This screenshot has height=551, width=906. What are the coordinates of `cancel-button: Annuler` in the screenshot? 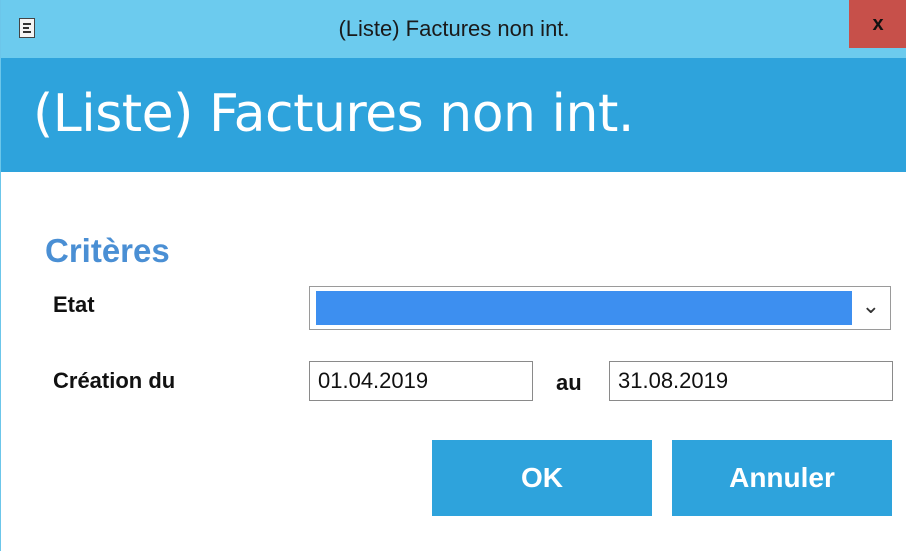 It's located at (782, 478).